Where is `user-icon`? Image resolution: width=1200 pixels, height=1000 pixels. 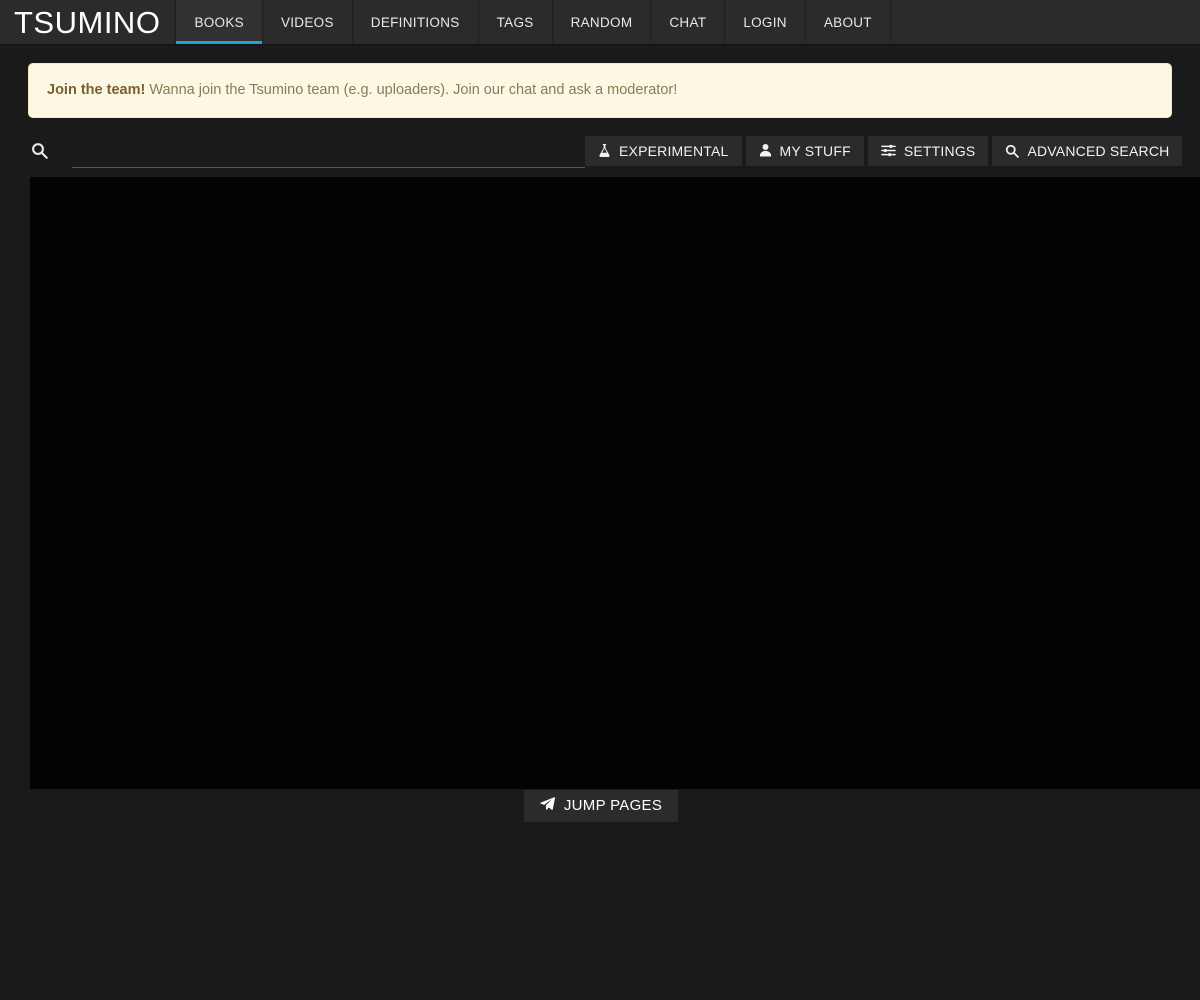 user-icon is located at coordinates (765, 150).